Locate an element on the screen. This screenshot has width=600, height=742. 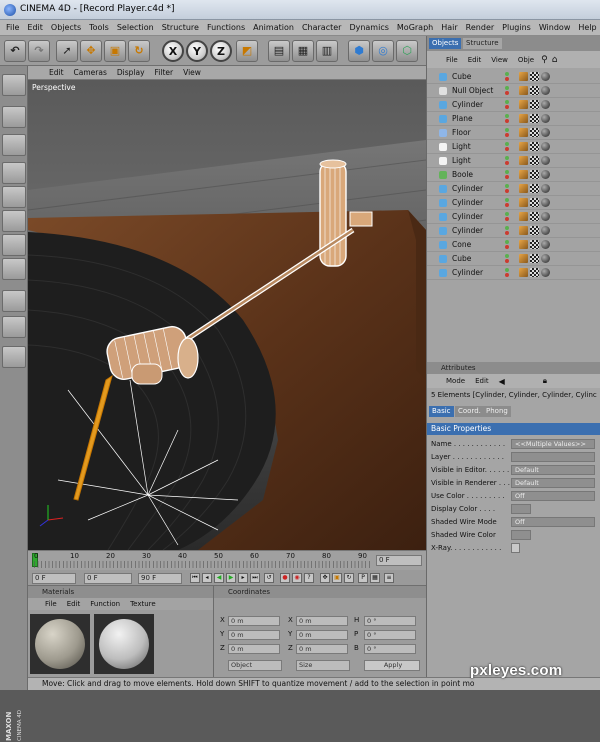
loop-icon: ↺ is located at coordinates (269, 578).